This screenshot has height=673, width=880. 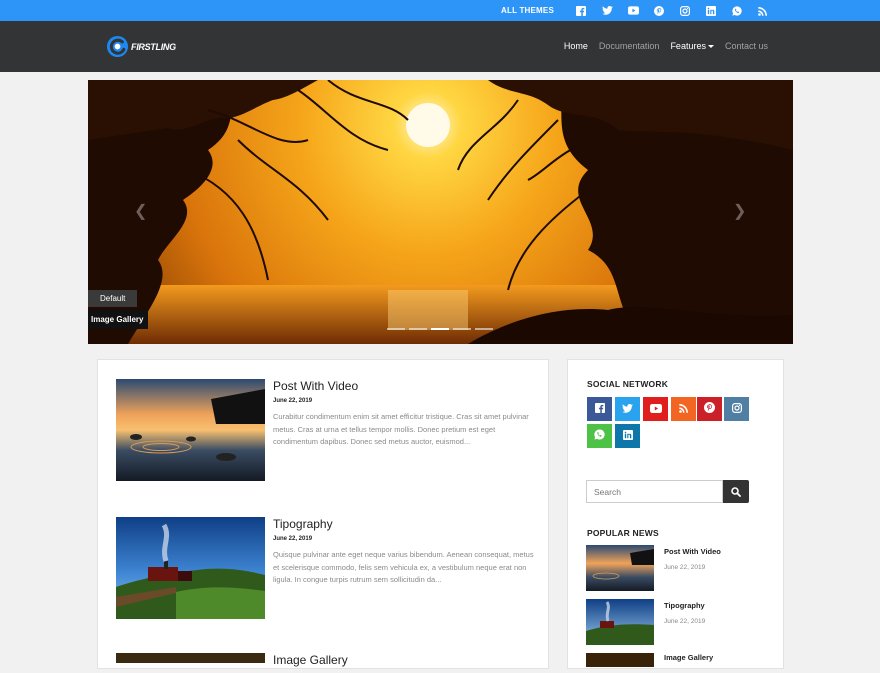 I want to click on social-youtube-button, so click(x=655, y=409).